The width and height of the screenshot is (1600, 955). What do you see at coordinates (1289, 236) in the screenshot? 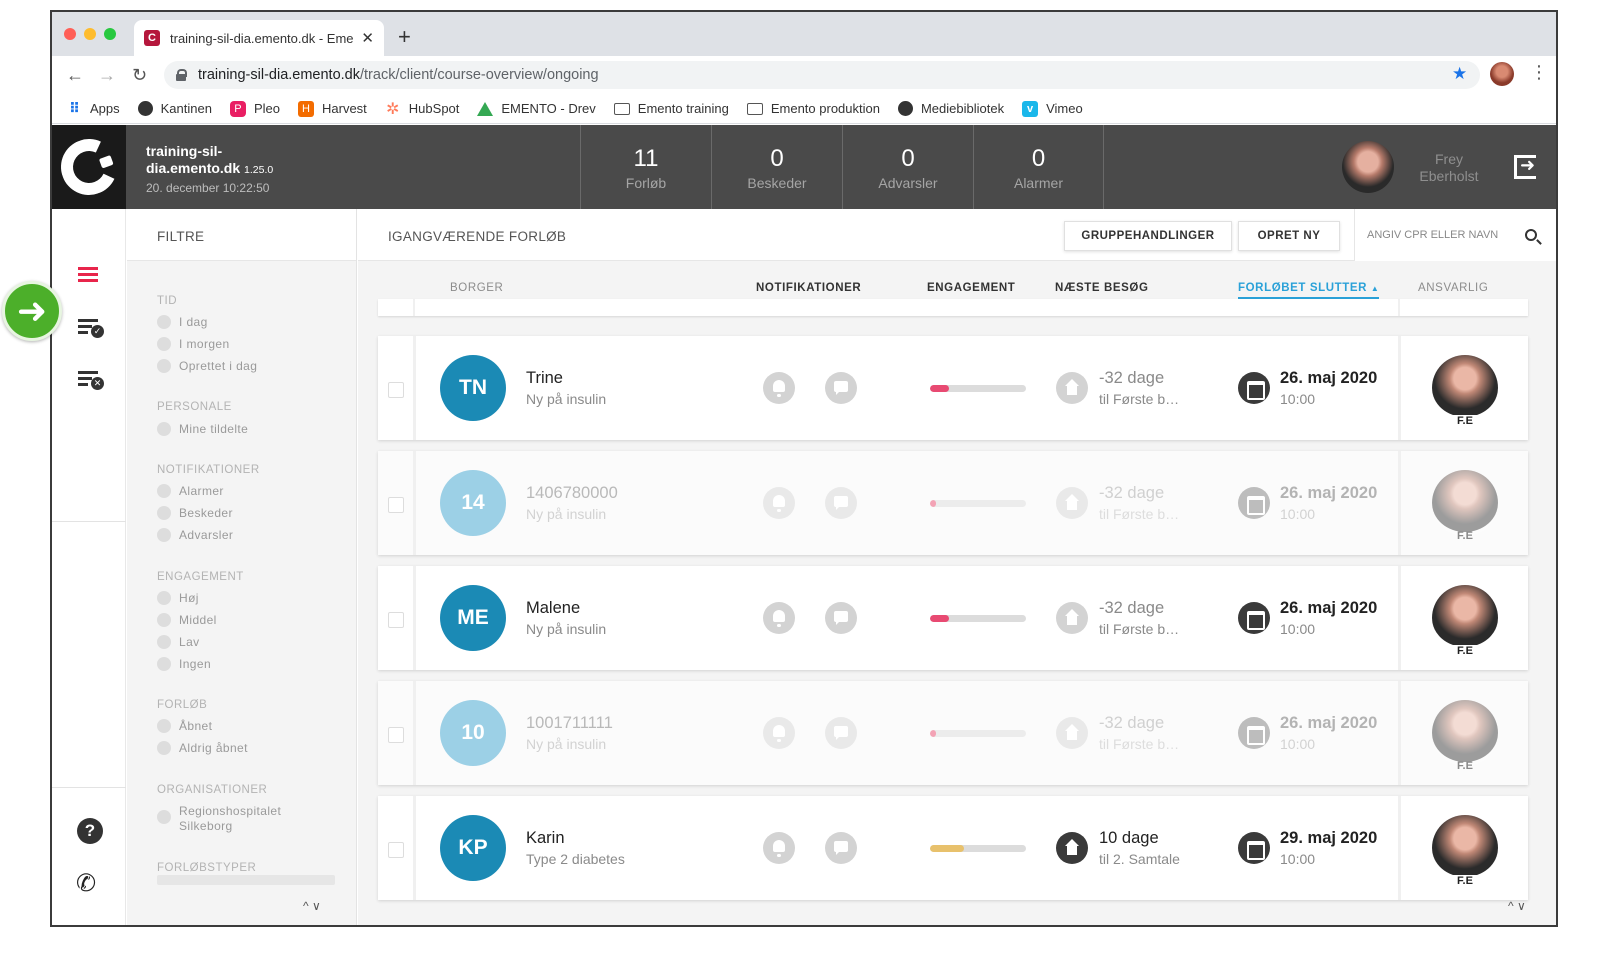
I see `create-new-button: OPRET NY` at bounding box center [1289, 236].